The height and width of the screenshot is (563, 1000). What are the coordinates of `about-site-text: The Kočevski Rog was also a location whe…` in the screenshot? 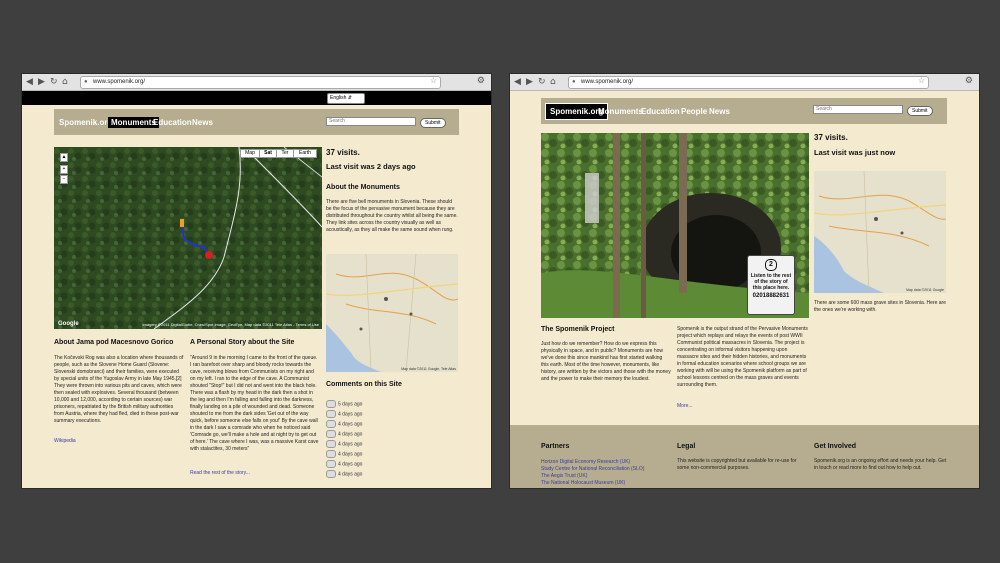 It's located at (119, 389).